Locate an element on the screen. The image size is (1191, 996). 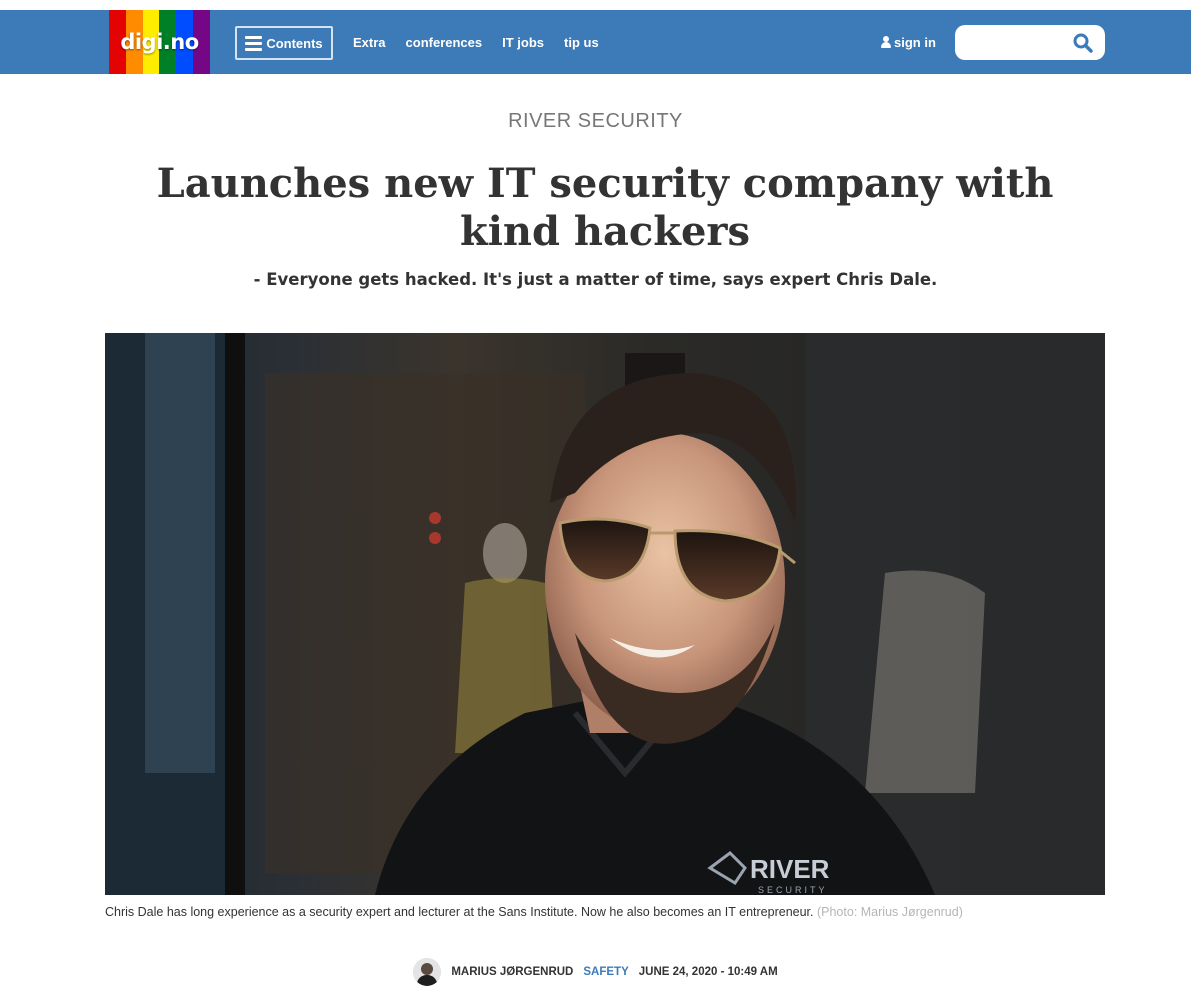
author-avatar-image is located at coordinates (427, 972).